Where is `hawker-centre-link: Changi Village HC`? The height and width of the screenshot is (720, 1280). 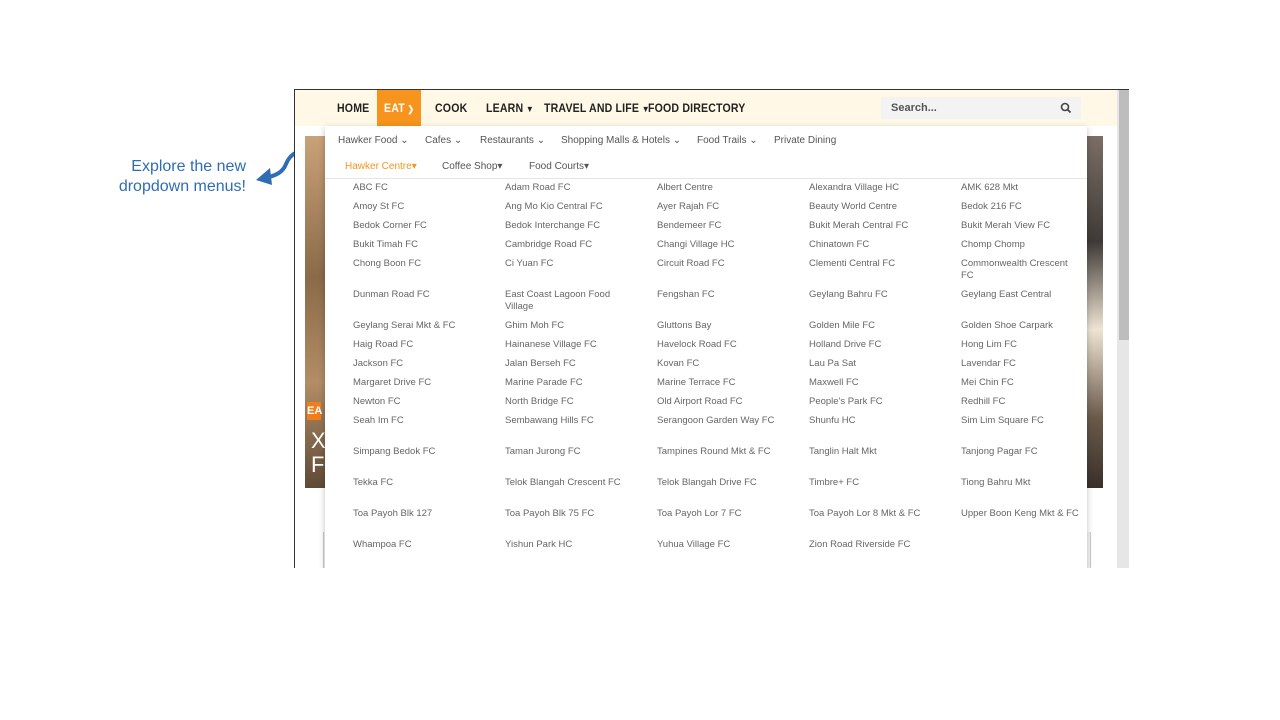
hawker-centre-link: Changi Village HC is located at coordinates (717, 245).